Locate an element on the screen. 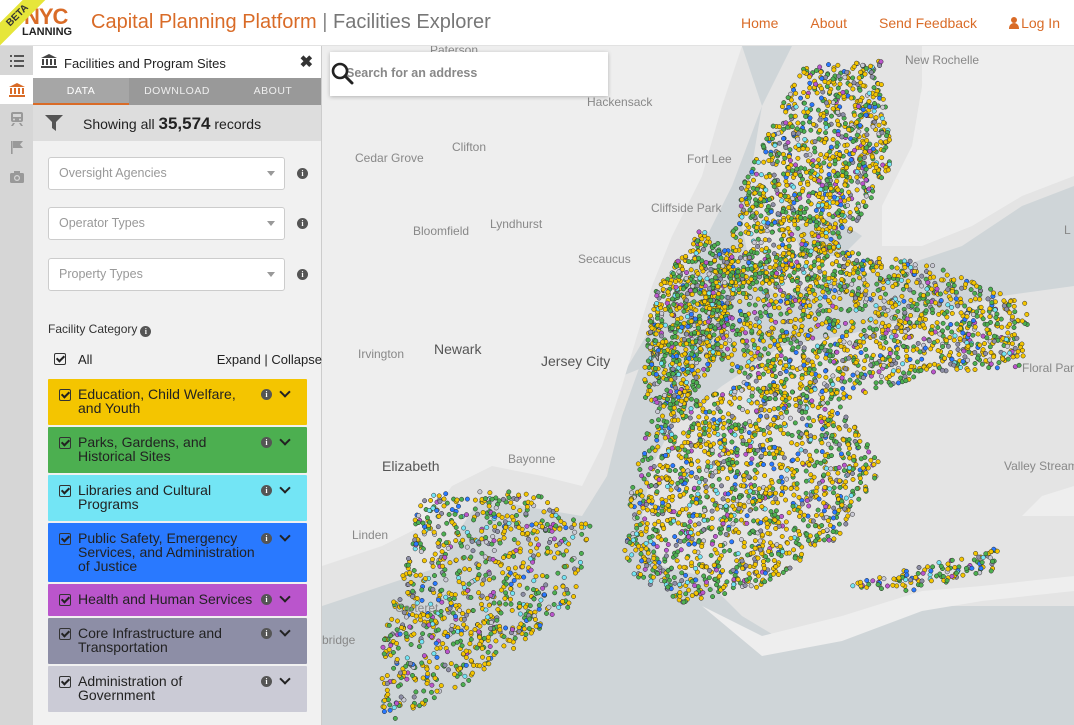 The height and width of the screenshot is (725, 1074). nav-login-link: Log In is located at coordinates (1034, 23).